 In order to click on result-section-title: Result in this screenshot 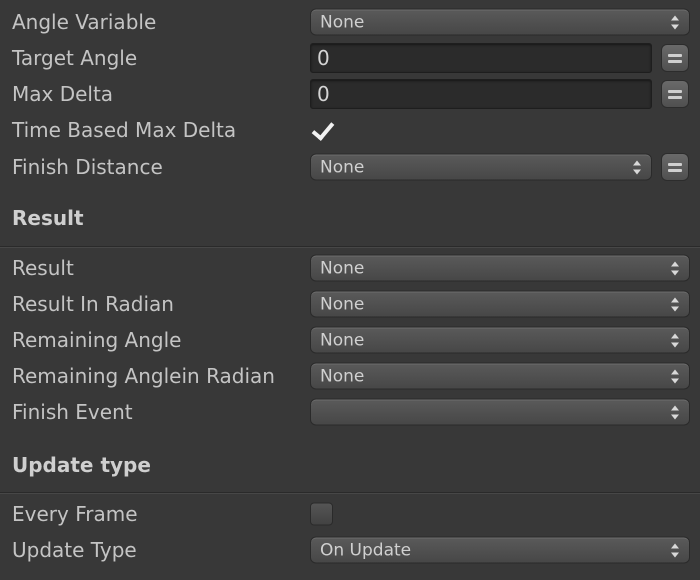, I will do `click(48, 218)`.